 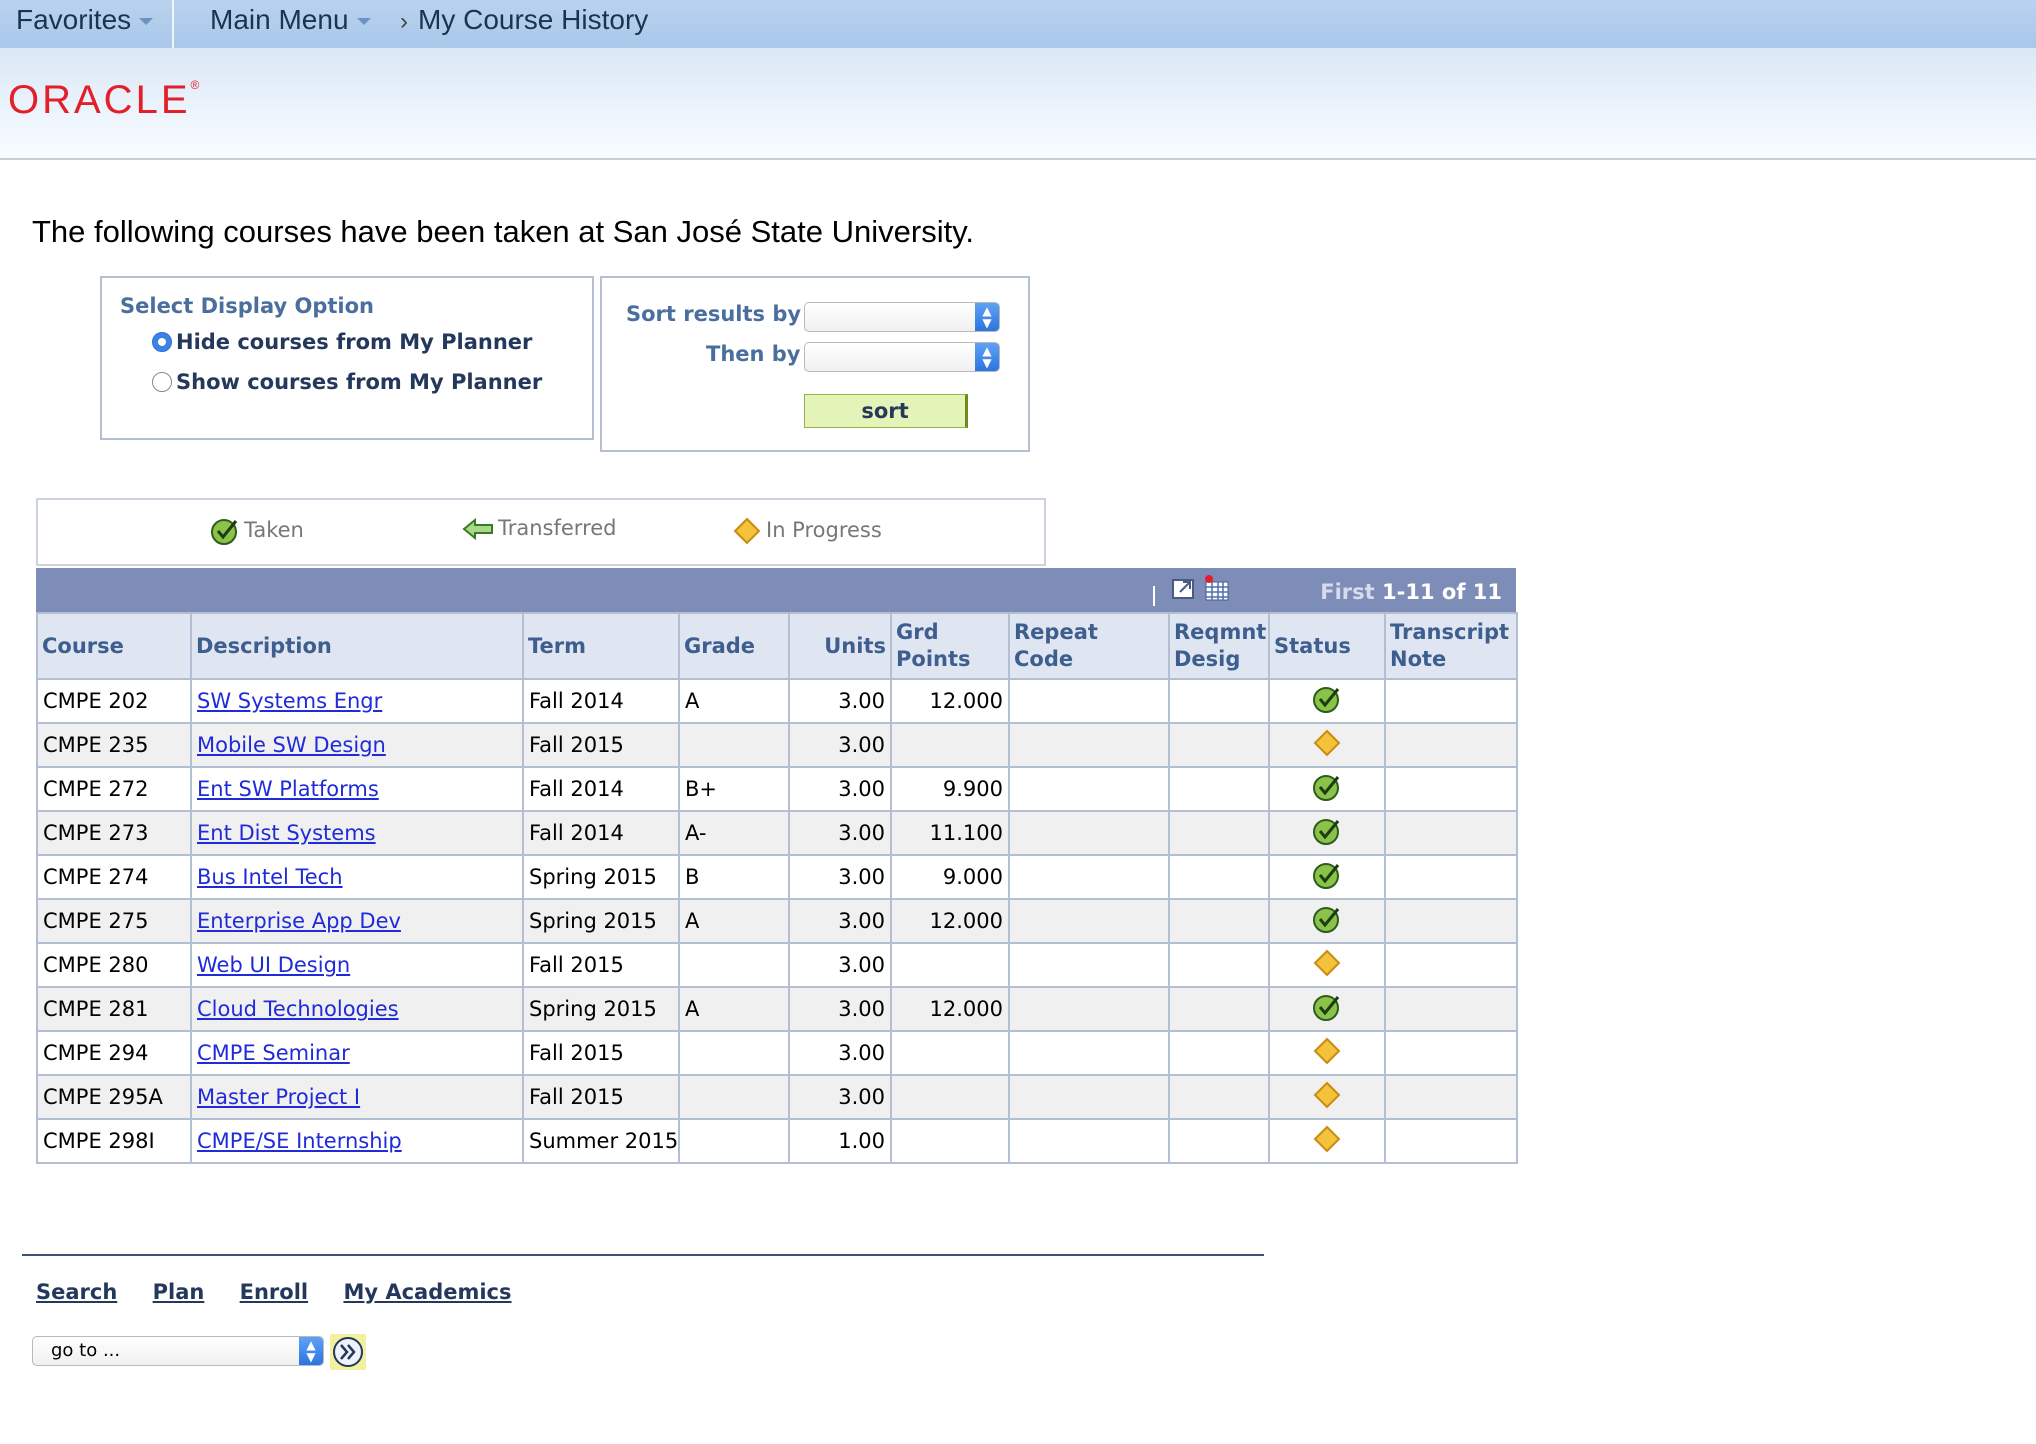 What do you see at coordinates (299, 1141) in the screenshot?
I see `course-description-link: CMPE/SE Internship` at bounding box center [299, 1141].